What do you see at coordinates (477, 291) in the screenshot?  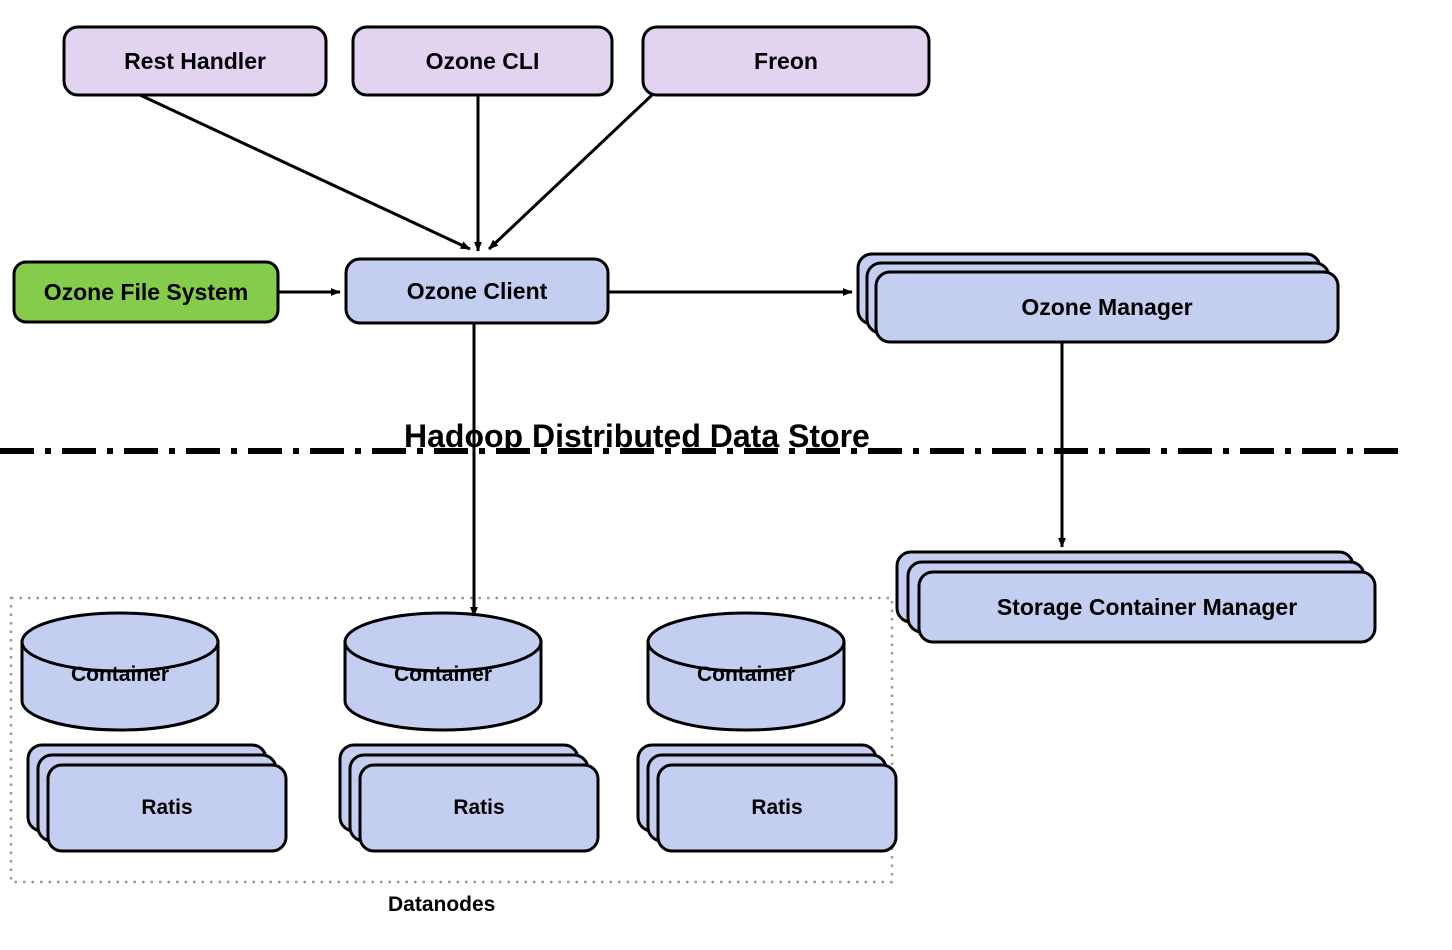 I see `ozone-client-box` at bounding box center [477, 291].